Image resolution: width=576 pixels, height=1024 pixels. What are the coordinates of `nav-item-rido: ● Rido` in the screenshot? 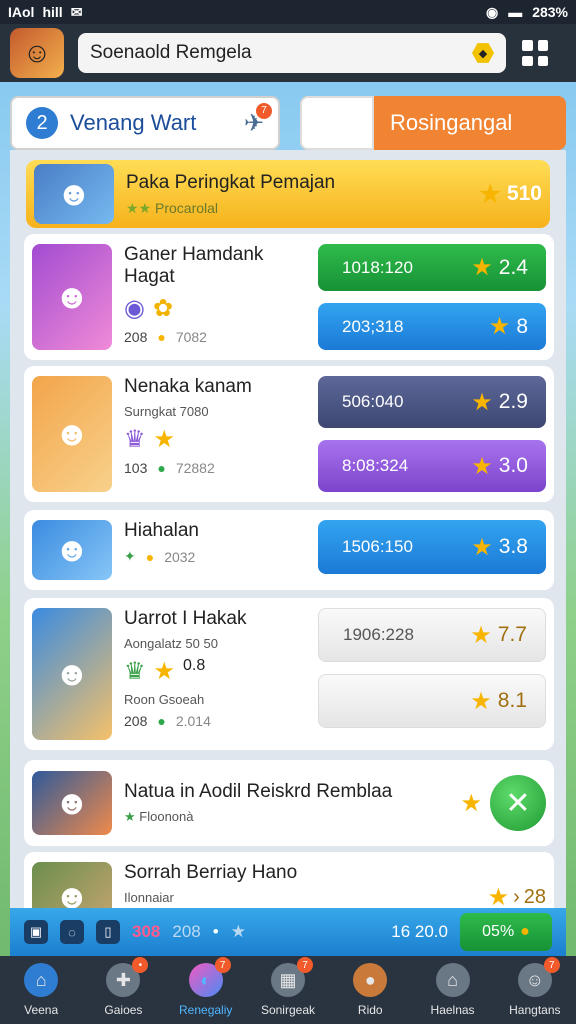 It's located at (370, 990).